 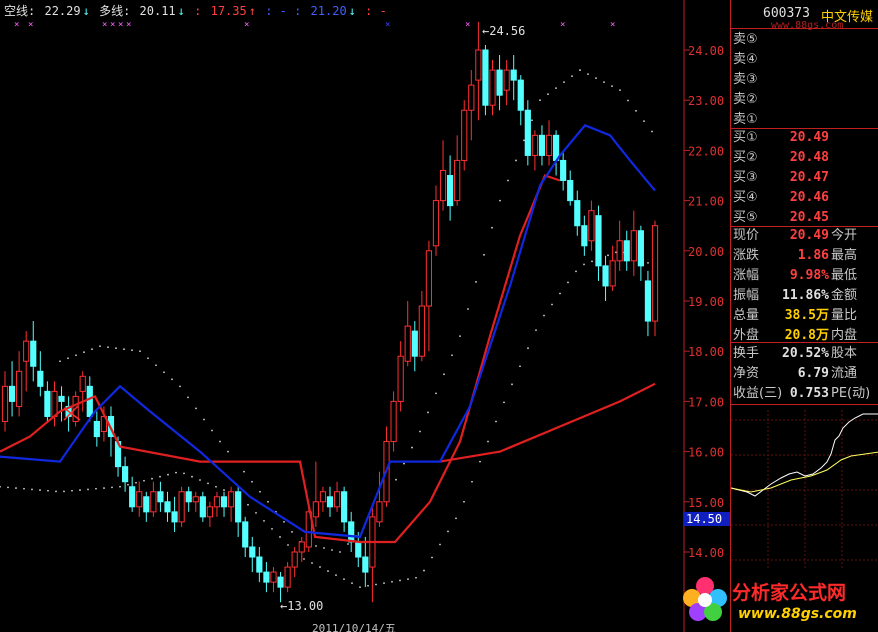 I want to click on buy-value: 20.46, so click(x=809, y=197).